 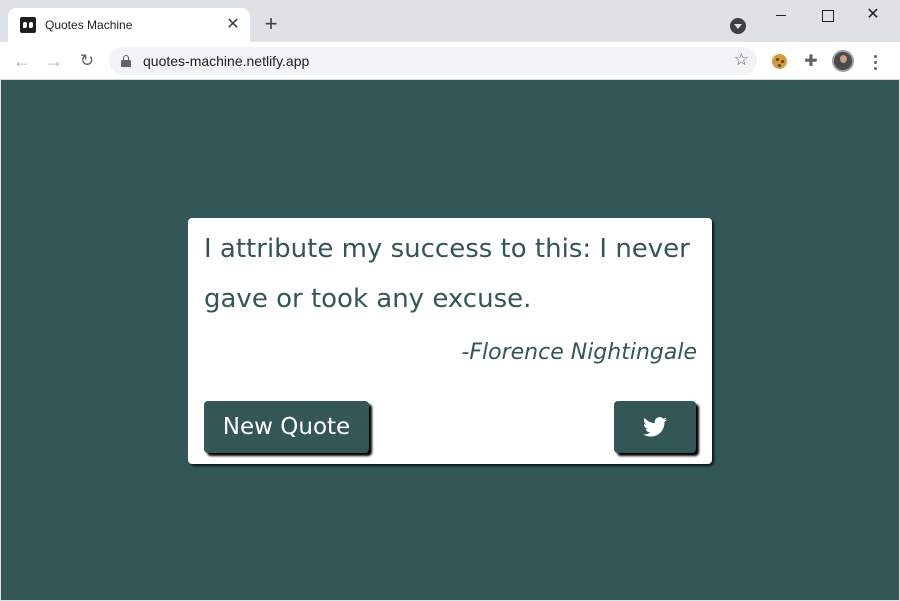 What do you see at coordinates (738, 26) in the screenshot?
I see `tab-search-icon` at bounding box center [738, 26].